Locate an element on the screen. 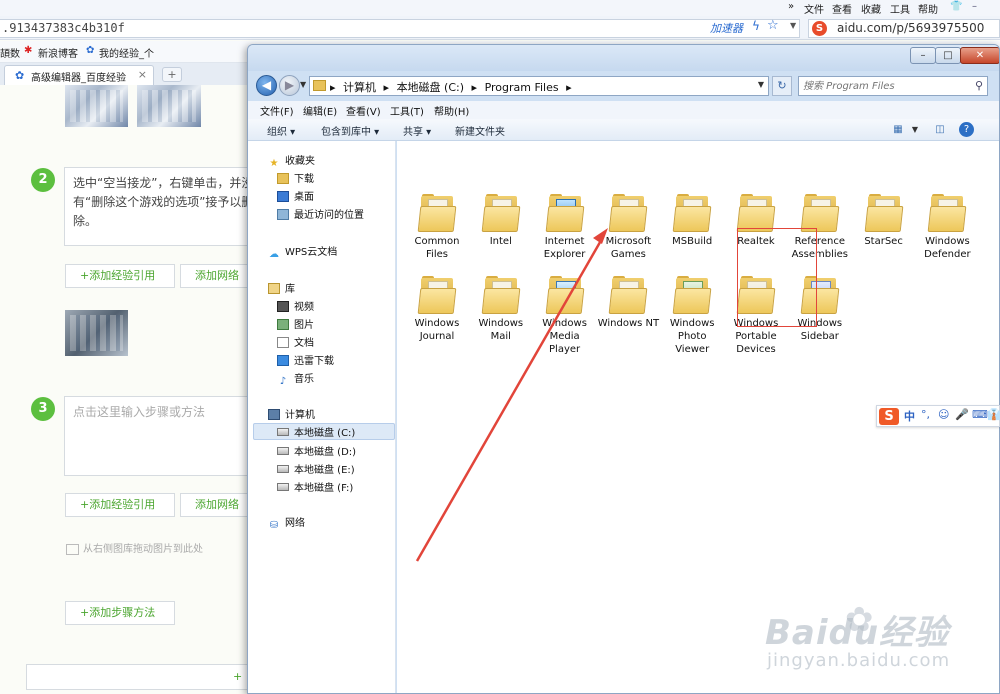  folder-item: Windows Mail is located at coordinates (501, 309).